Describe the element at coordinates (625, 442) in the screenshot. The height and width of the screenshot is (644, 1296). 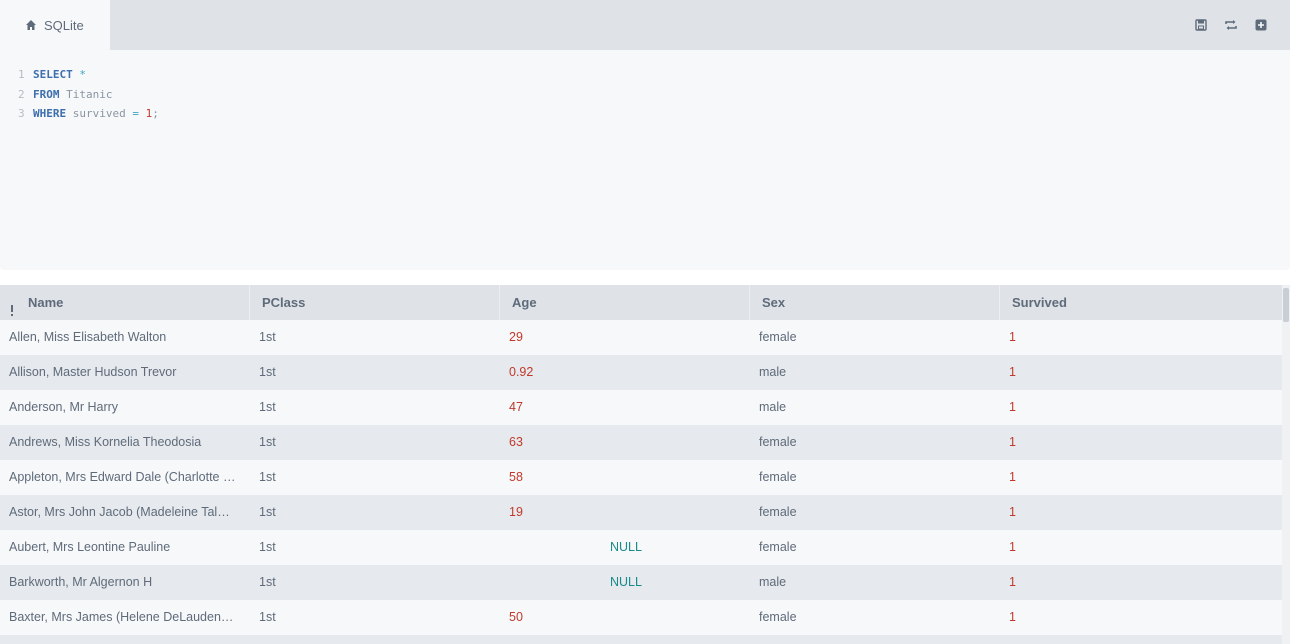
I see `cell-age: 63` at that location.